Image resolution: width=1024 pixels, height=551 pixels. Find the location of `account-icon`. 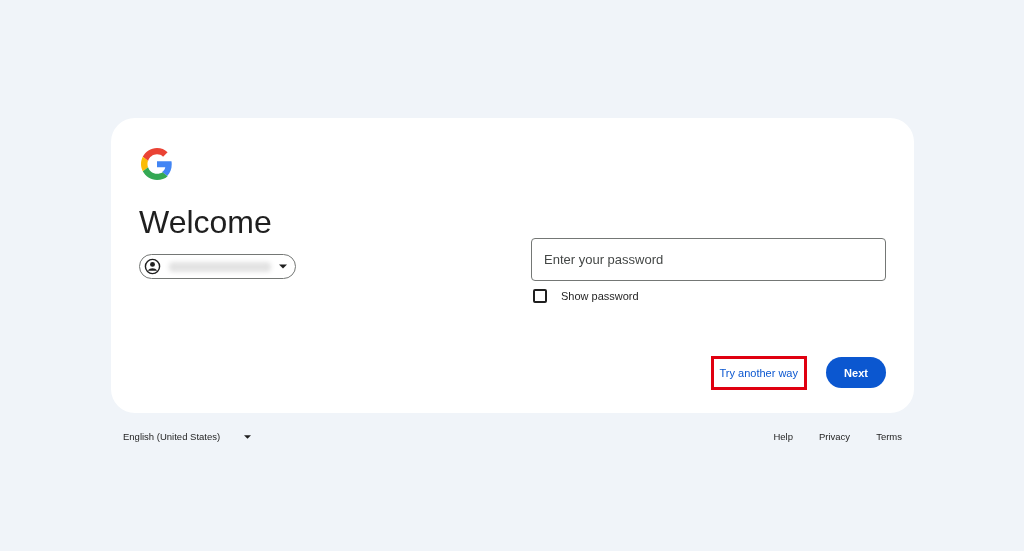

account-icon is located at coordinates (152, 266).